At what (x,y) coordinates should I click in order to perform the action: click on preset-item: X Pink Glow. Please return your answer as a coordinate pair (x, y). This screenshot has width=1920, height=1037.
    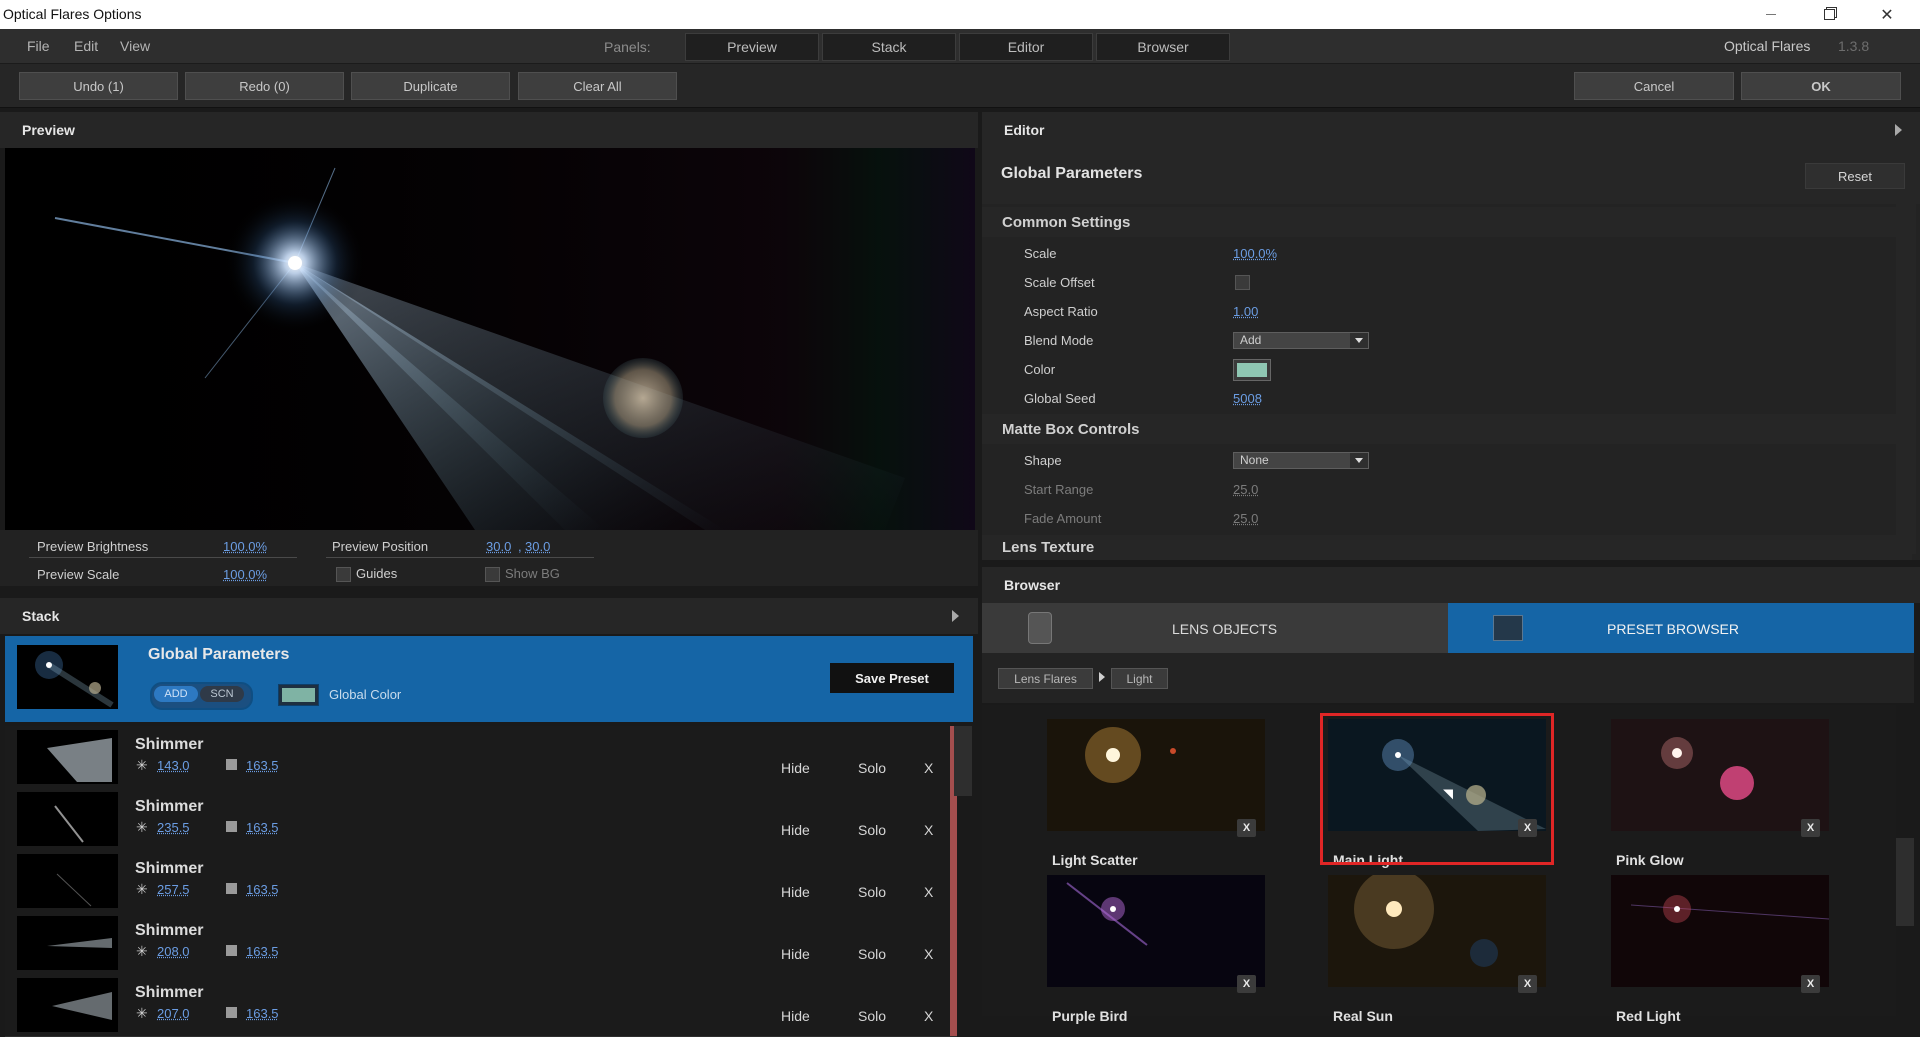
    Looking at the image, I should click on (1720, 793).